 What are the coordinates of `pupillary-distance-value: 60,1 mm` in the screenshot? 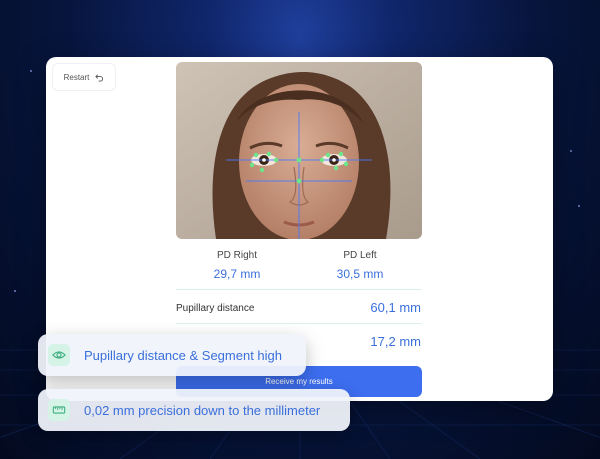 It's located at (395, 307).